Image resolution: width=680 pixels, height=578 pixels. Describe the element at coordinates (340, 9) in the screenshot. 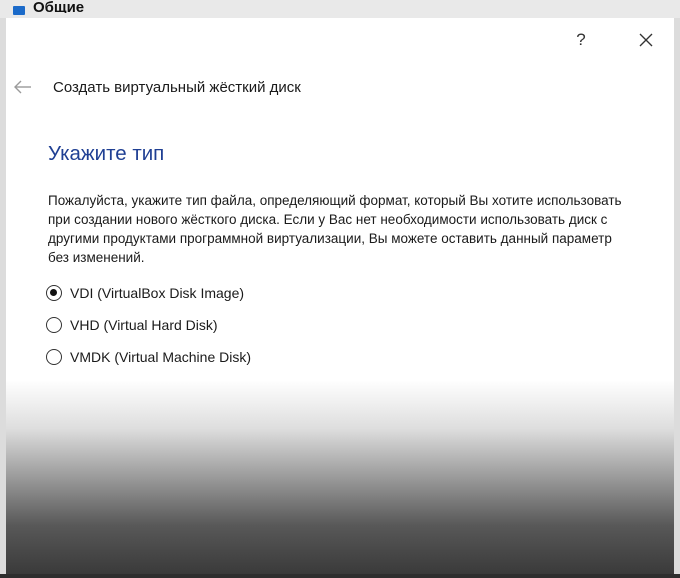

I see `parent-window-titlebar: Общие` at that location.